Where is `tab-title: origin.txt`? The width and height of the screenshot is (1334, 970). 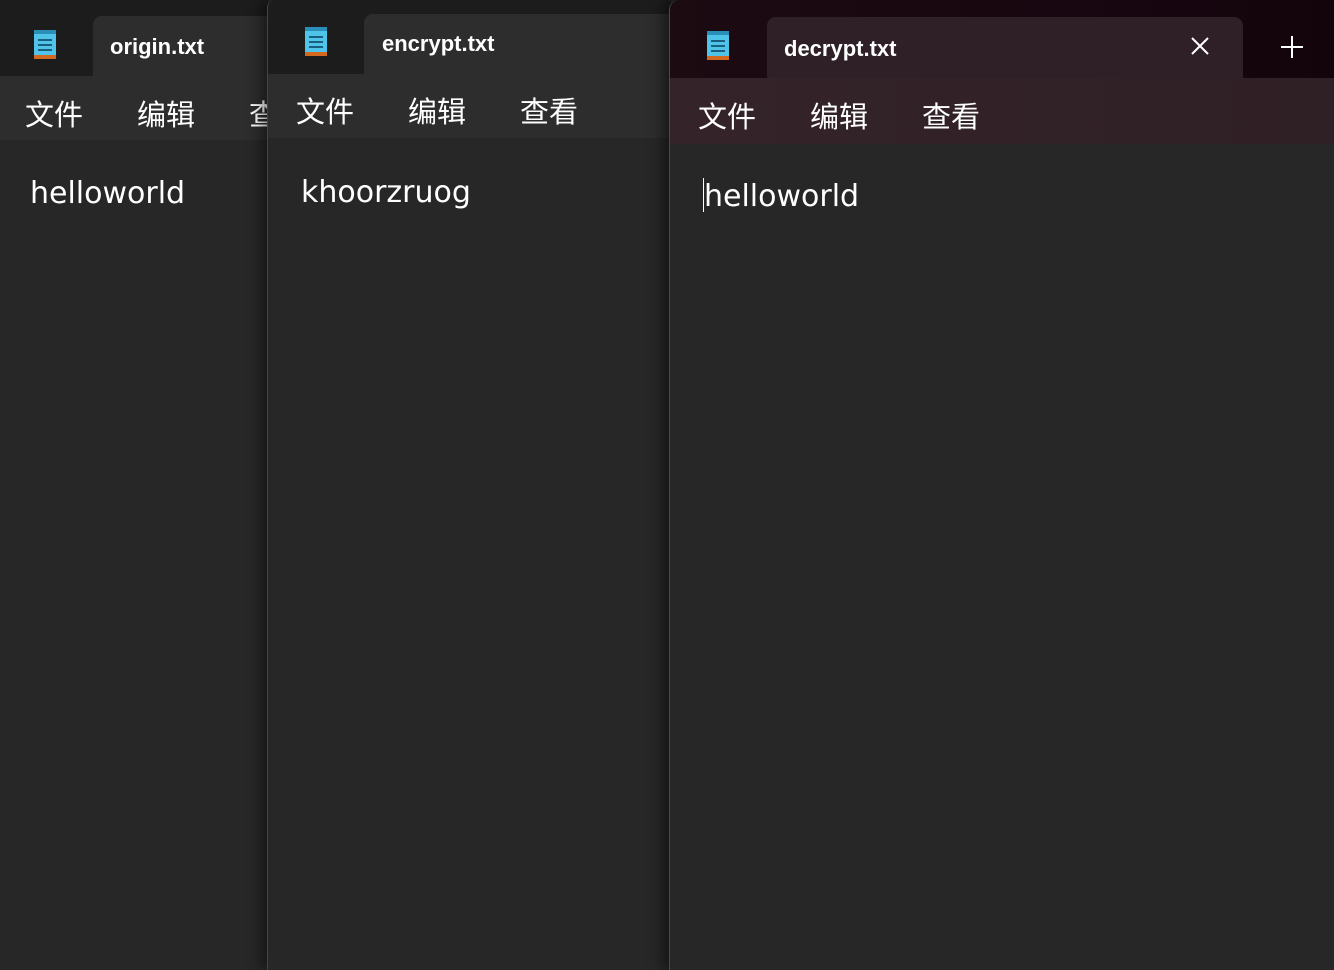
tab-title: origin.txt is located at coordinates (157, 46).